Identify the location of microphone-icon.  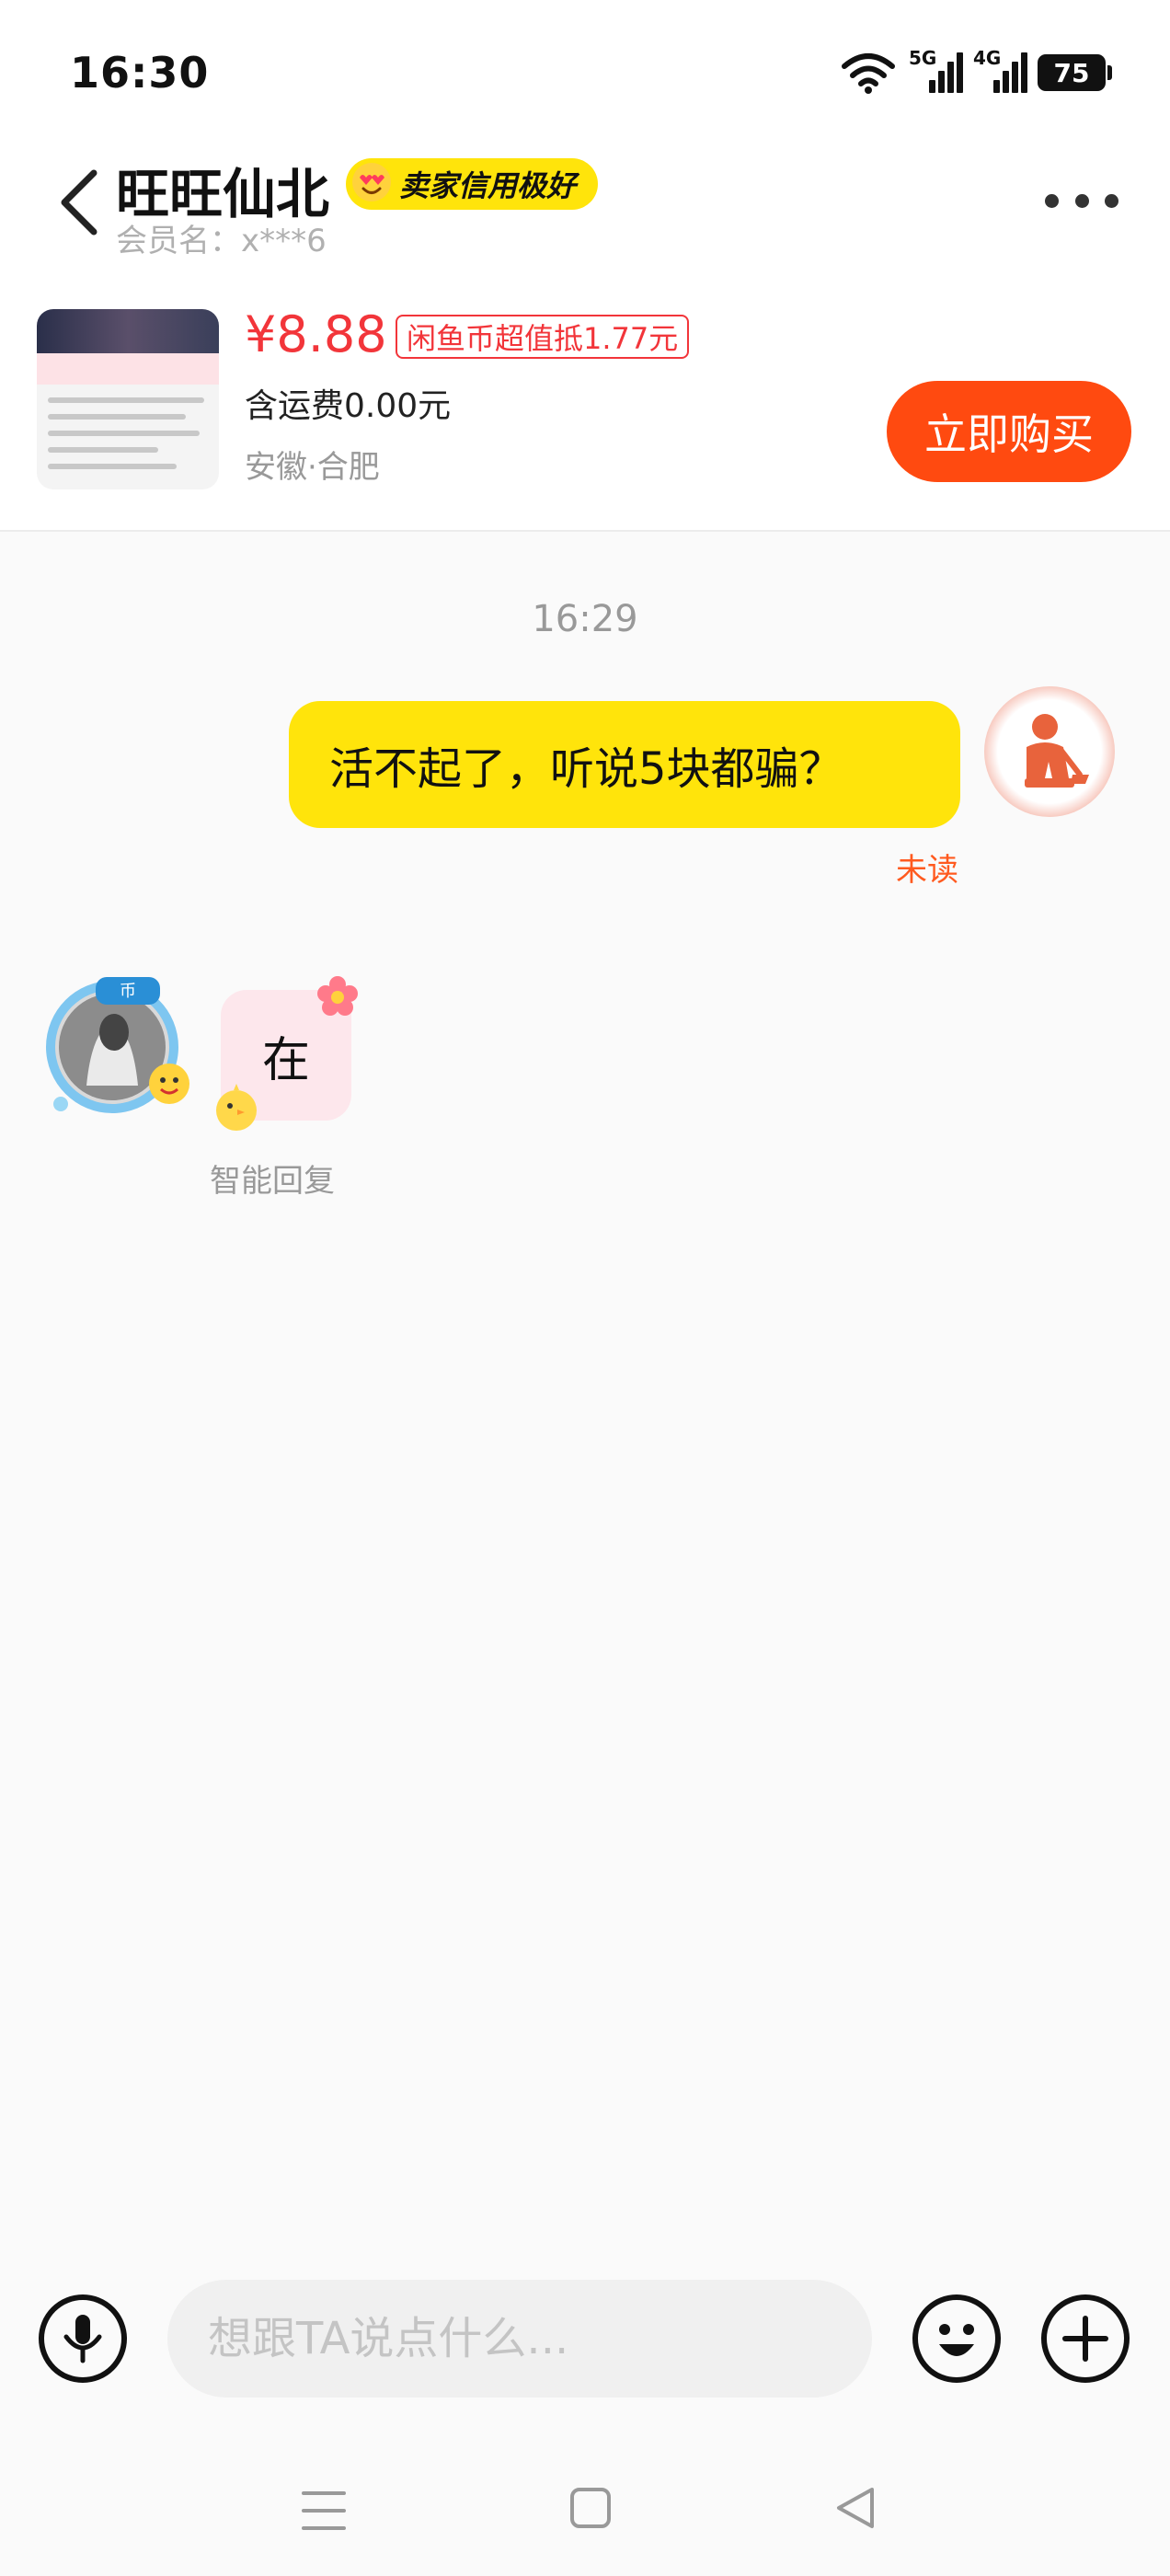
(83, 2338).